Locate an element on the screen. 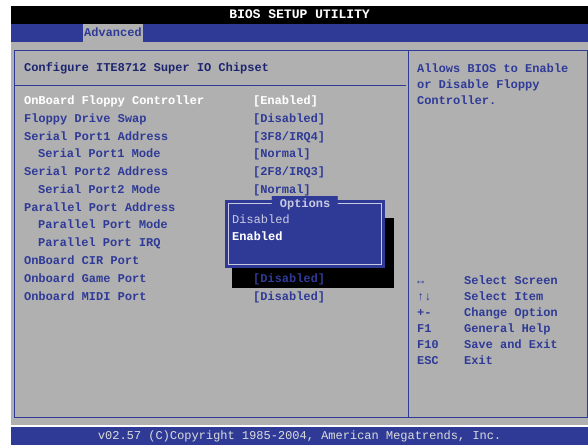 Image resolution: width=588 pixels, height=445 pixels. section-title: Configure ITE8712 Super IO Chipset is located at coordinates (146, 68).